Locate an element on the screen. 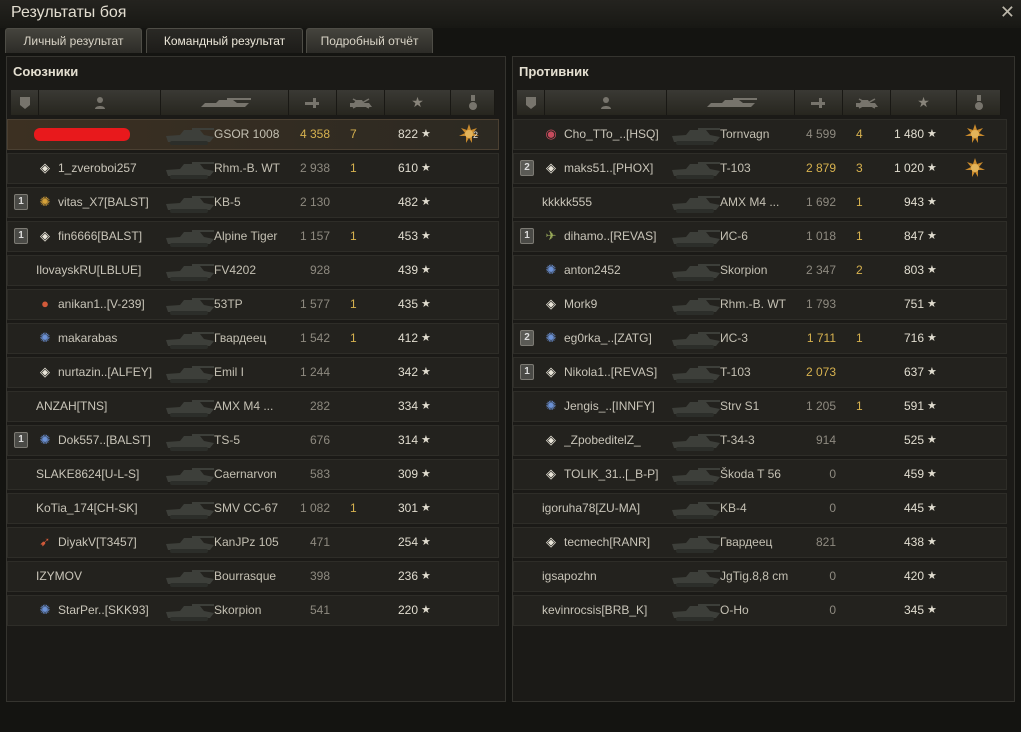  player-name: kkkkk555 is located at coordinates (605, 202).